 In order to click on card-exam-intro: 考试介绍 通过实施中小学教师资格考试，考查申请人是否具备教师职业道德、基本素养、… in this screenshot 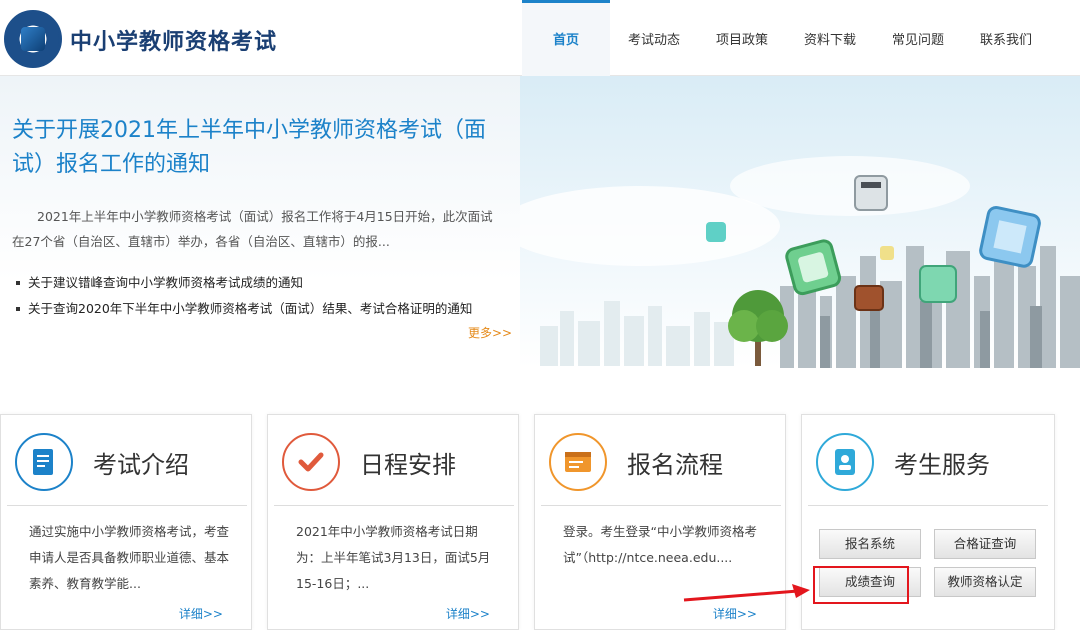, I will do `click(126, 522)`.